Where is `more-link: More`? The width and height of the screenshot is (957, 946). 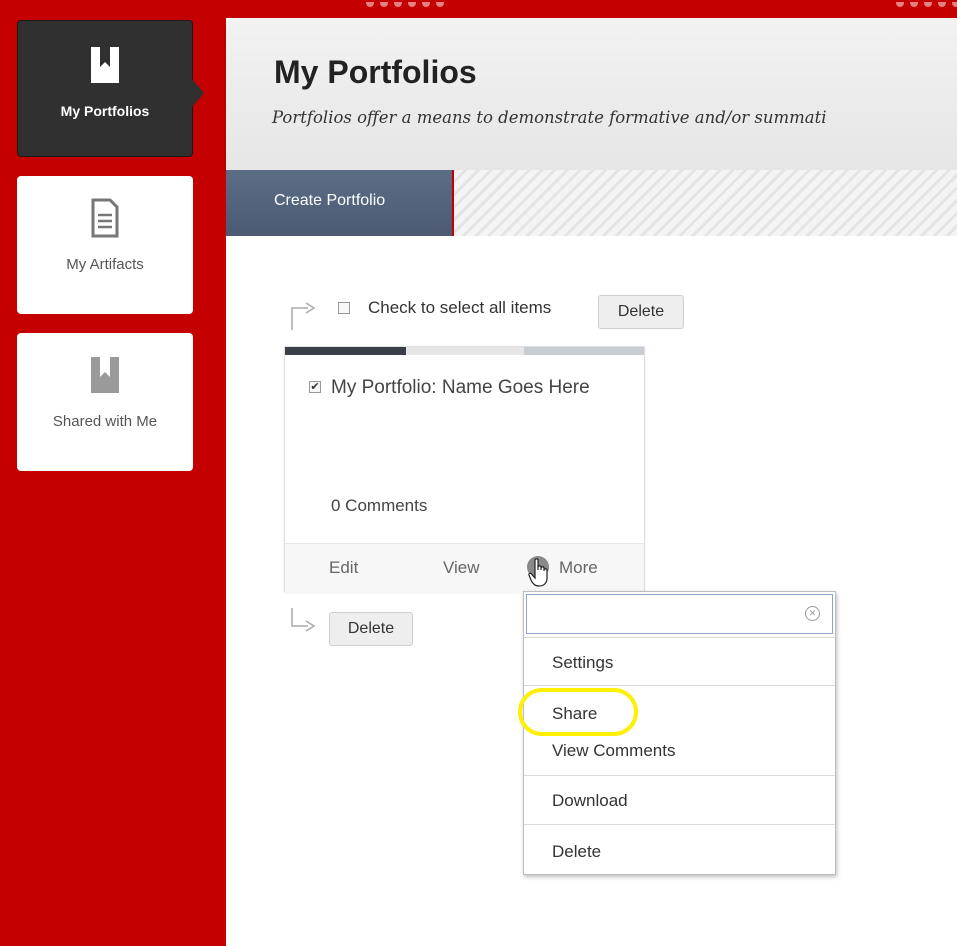 more-link: More is located at coordinates (578, 568).